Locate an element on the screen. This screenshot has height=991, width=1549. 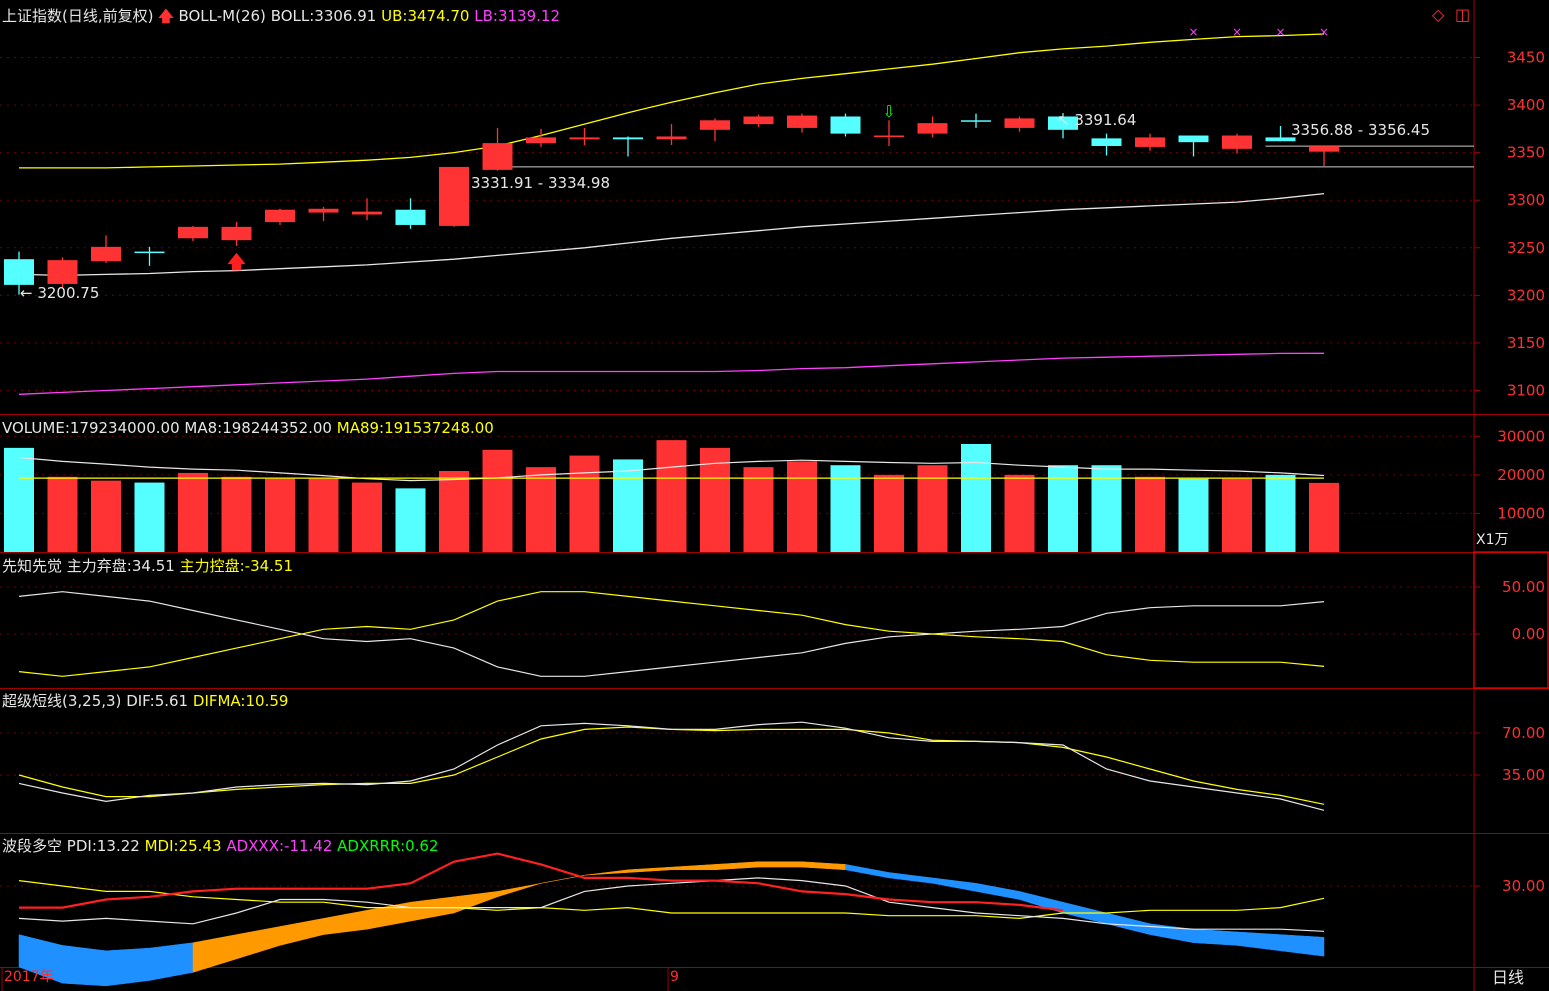
pdi-label: PDI: is located at coordinates (81, 846).